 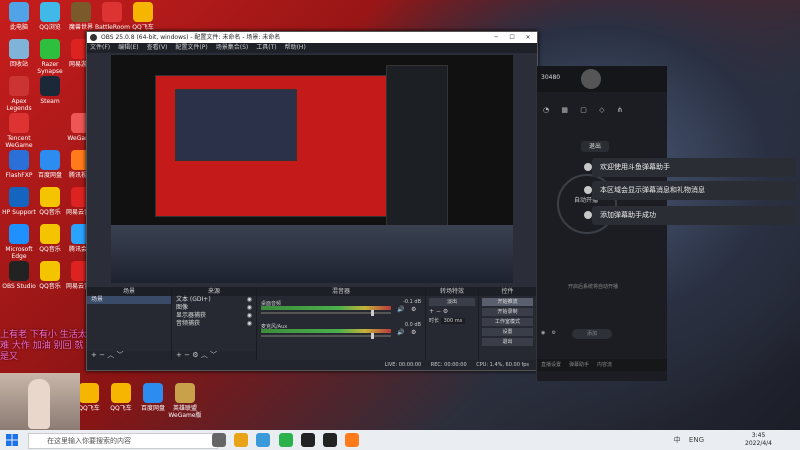 What do you see at coordinates (19, 197) in the screenshot?
I see `app-icon` at bounding box center [19, 197].